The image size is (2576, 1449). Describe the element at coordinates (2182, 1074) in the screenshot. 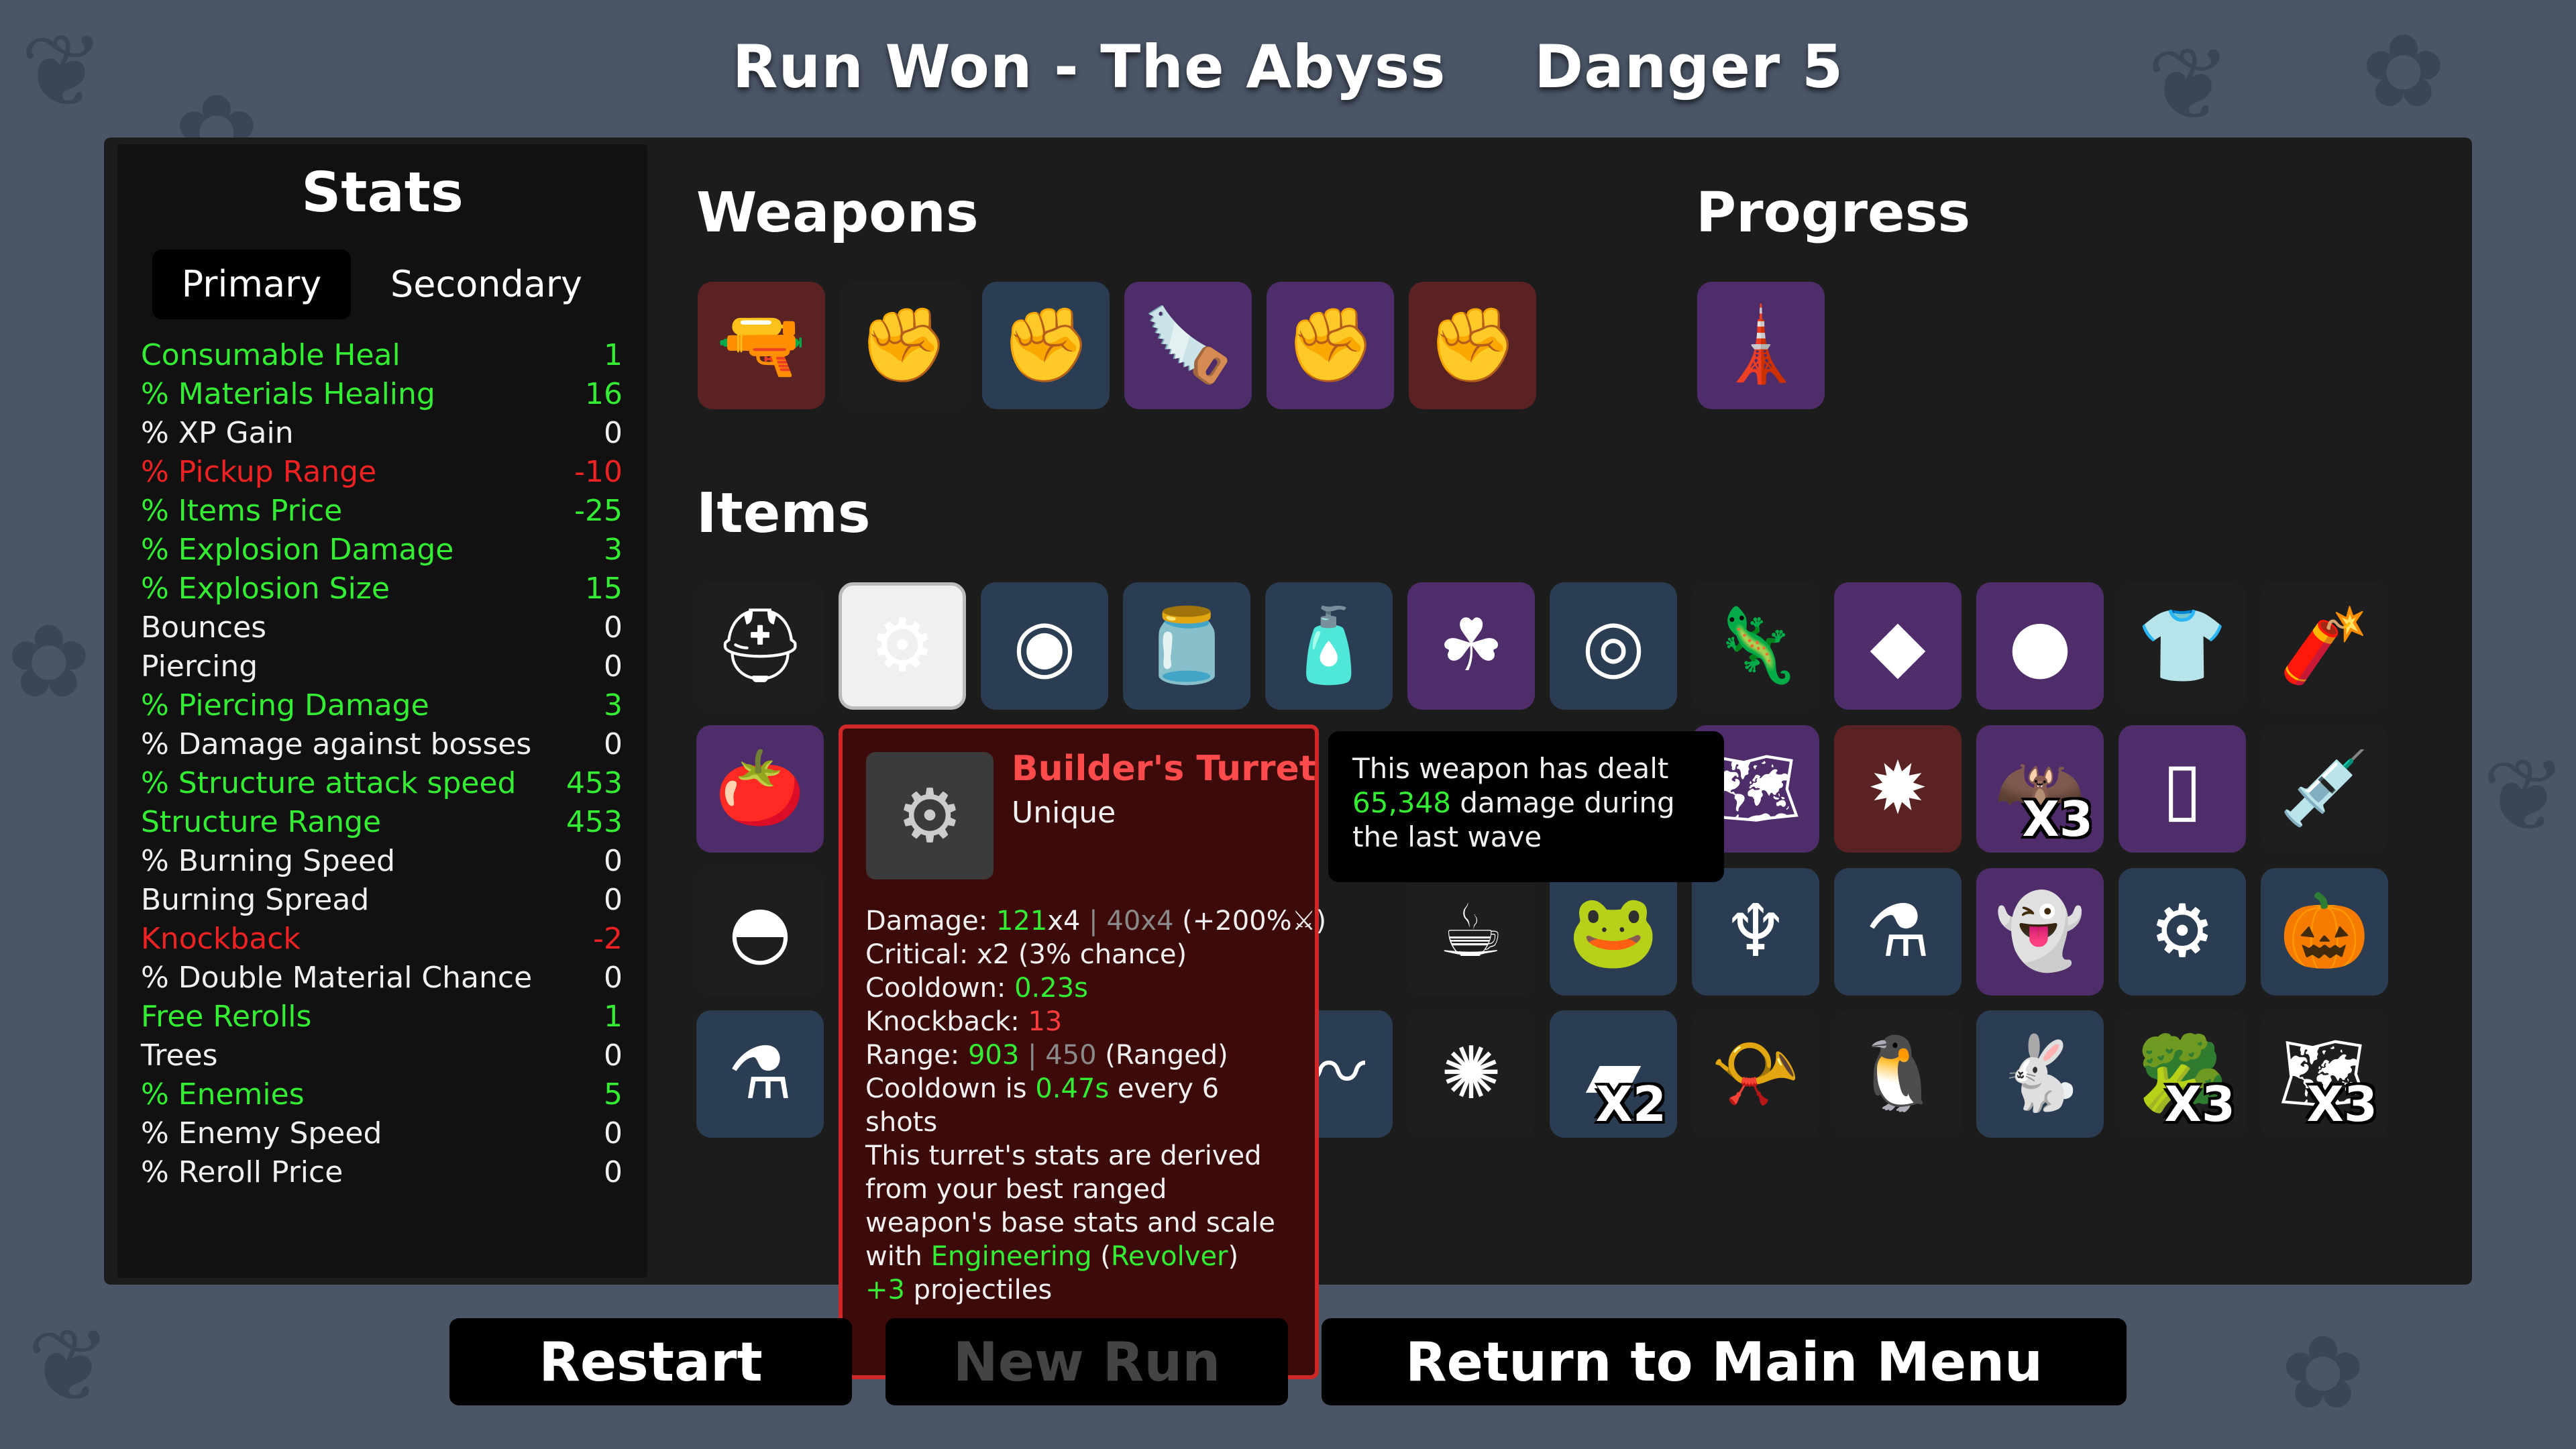

I see `item-slot: 🥦 X3` at that location.